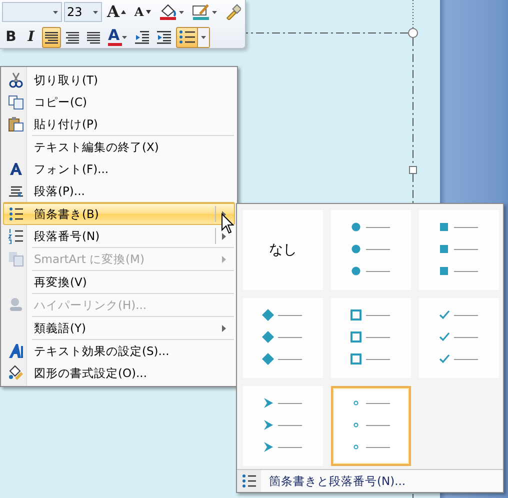 Image resolution: width=508 pixels, height=498 pixels. What do you see at coordinates (163, 37) in the screenshot?
I see `indent-icon` at bounding box center [163, 37].